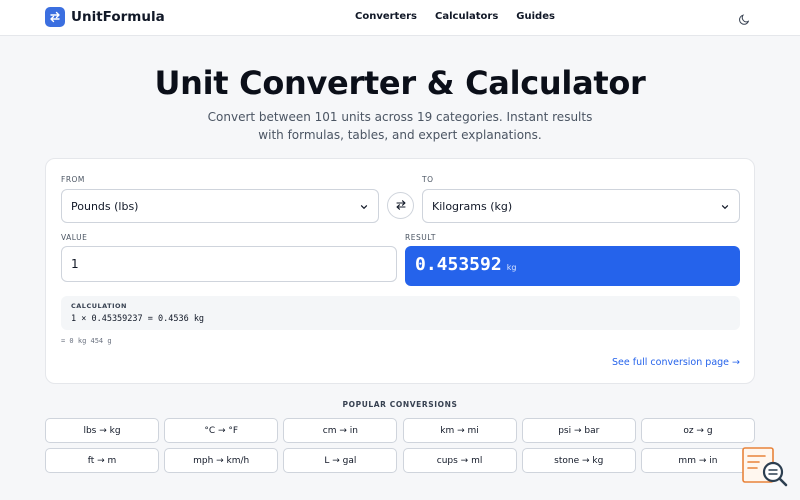  I want to click on main-nav: Converters Calculators Guides, so click(464, 16).